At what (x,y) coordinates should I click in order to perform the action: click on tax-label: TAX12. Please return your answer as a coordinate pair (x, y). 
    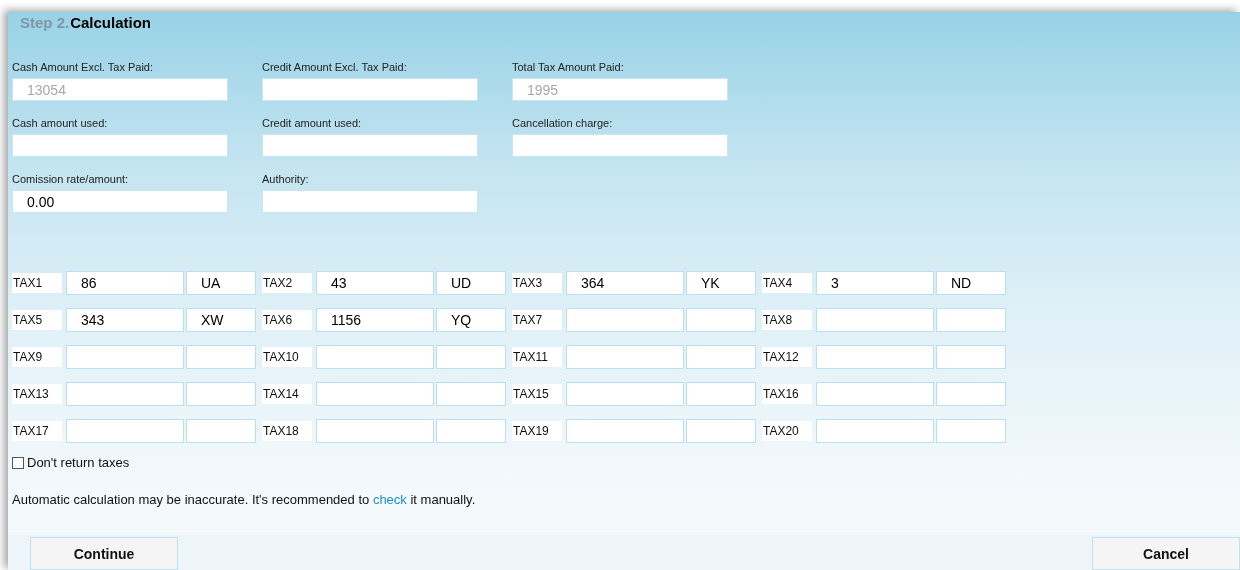
    Looking at the image, I should click on (787, 357).